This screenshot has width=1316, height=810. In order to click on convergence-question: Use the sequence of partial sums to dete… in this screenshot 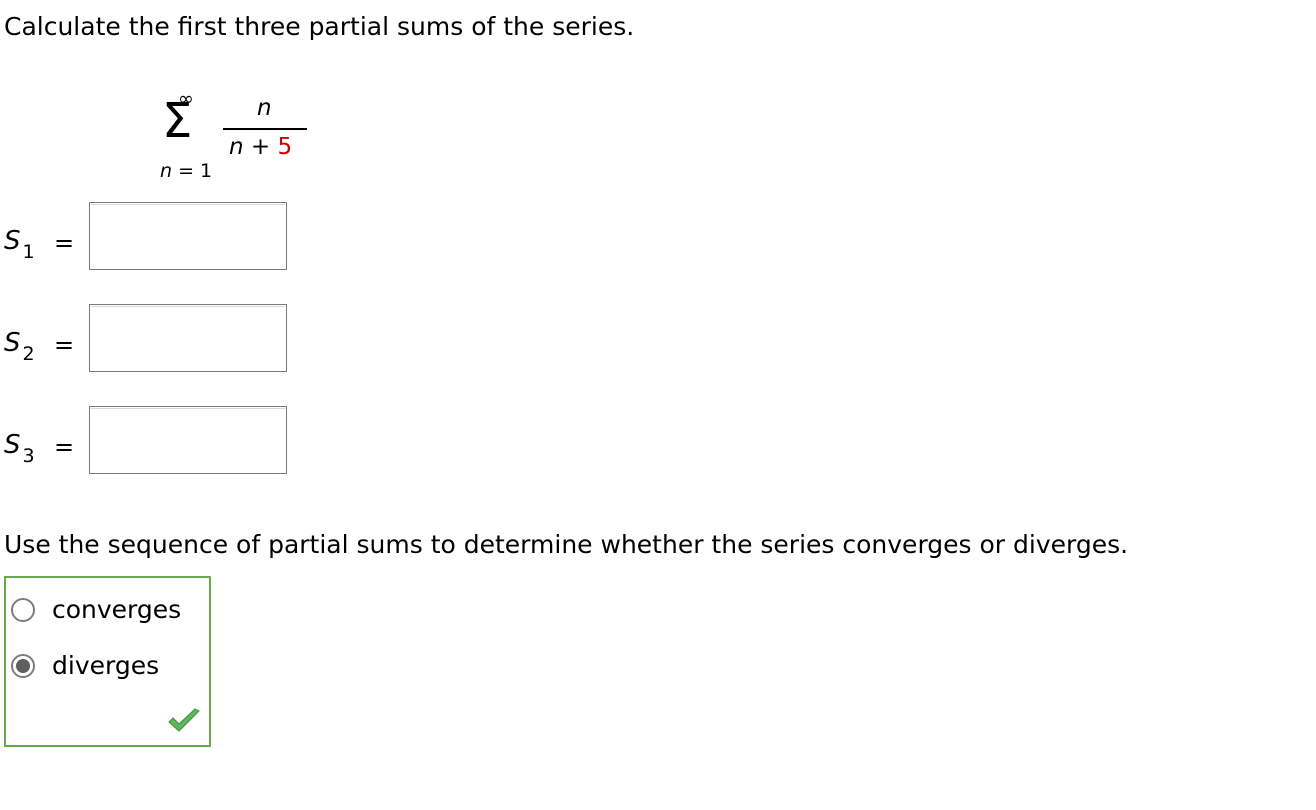, I will do `click(566, 544)`.